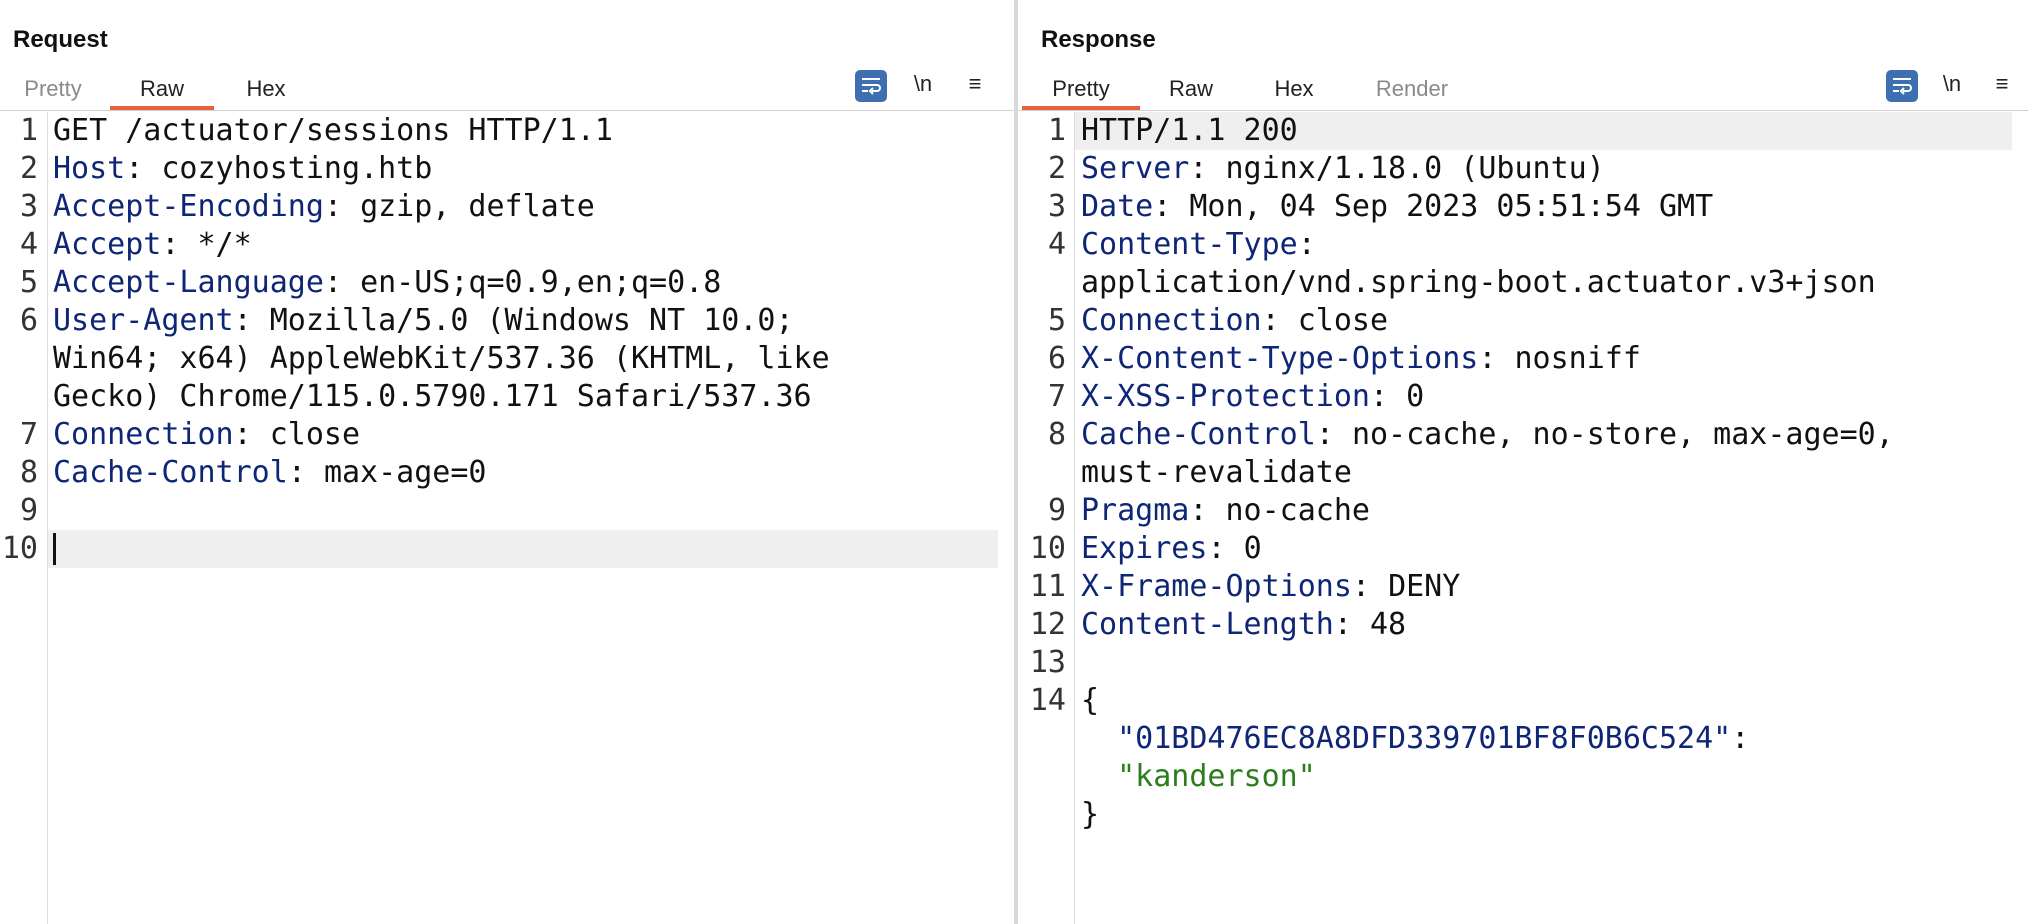  What do you see at coordinates (1117, 206) in the screenshot?
I see `response-header-name: Date` at bounding box center [1117, 206].